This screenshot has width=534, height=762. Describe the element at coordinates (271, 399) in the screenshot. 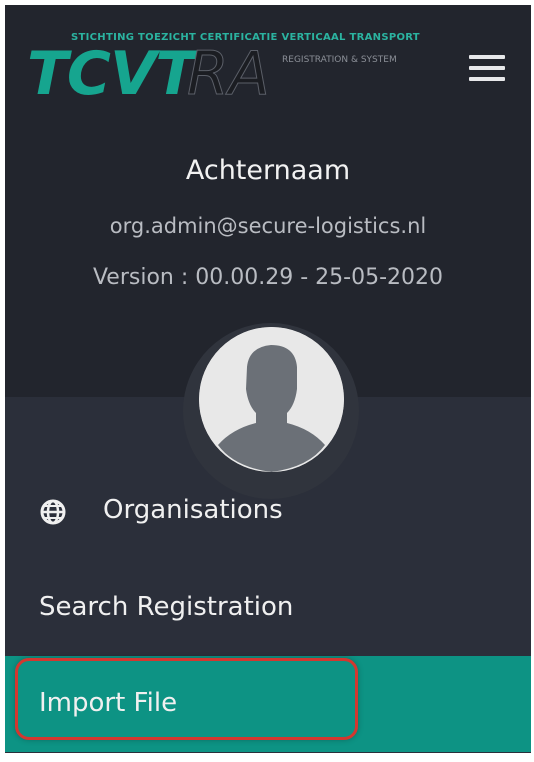

I see `user-silhouette-icon` at that location.